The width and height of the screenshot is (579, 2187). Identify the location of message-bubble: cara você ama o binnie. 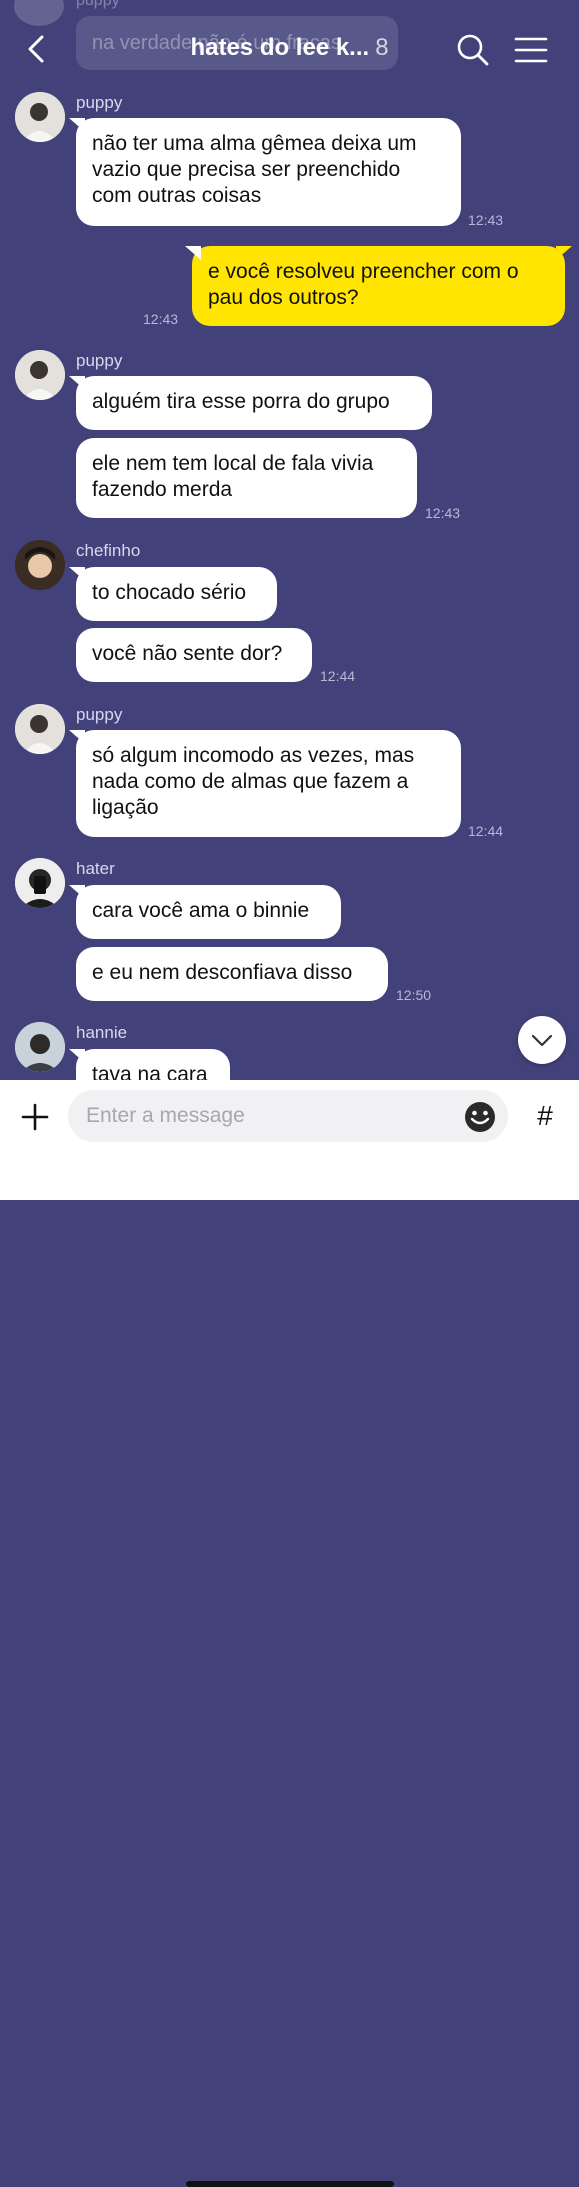
(208, 912).